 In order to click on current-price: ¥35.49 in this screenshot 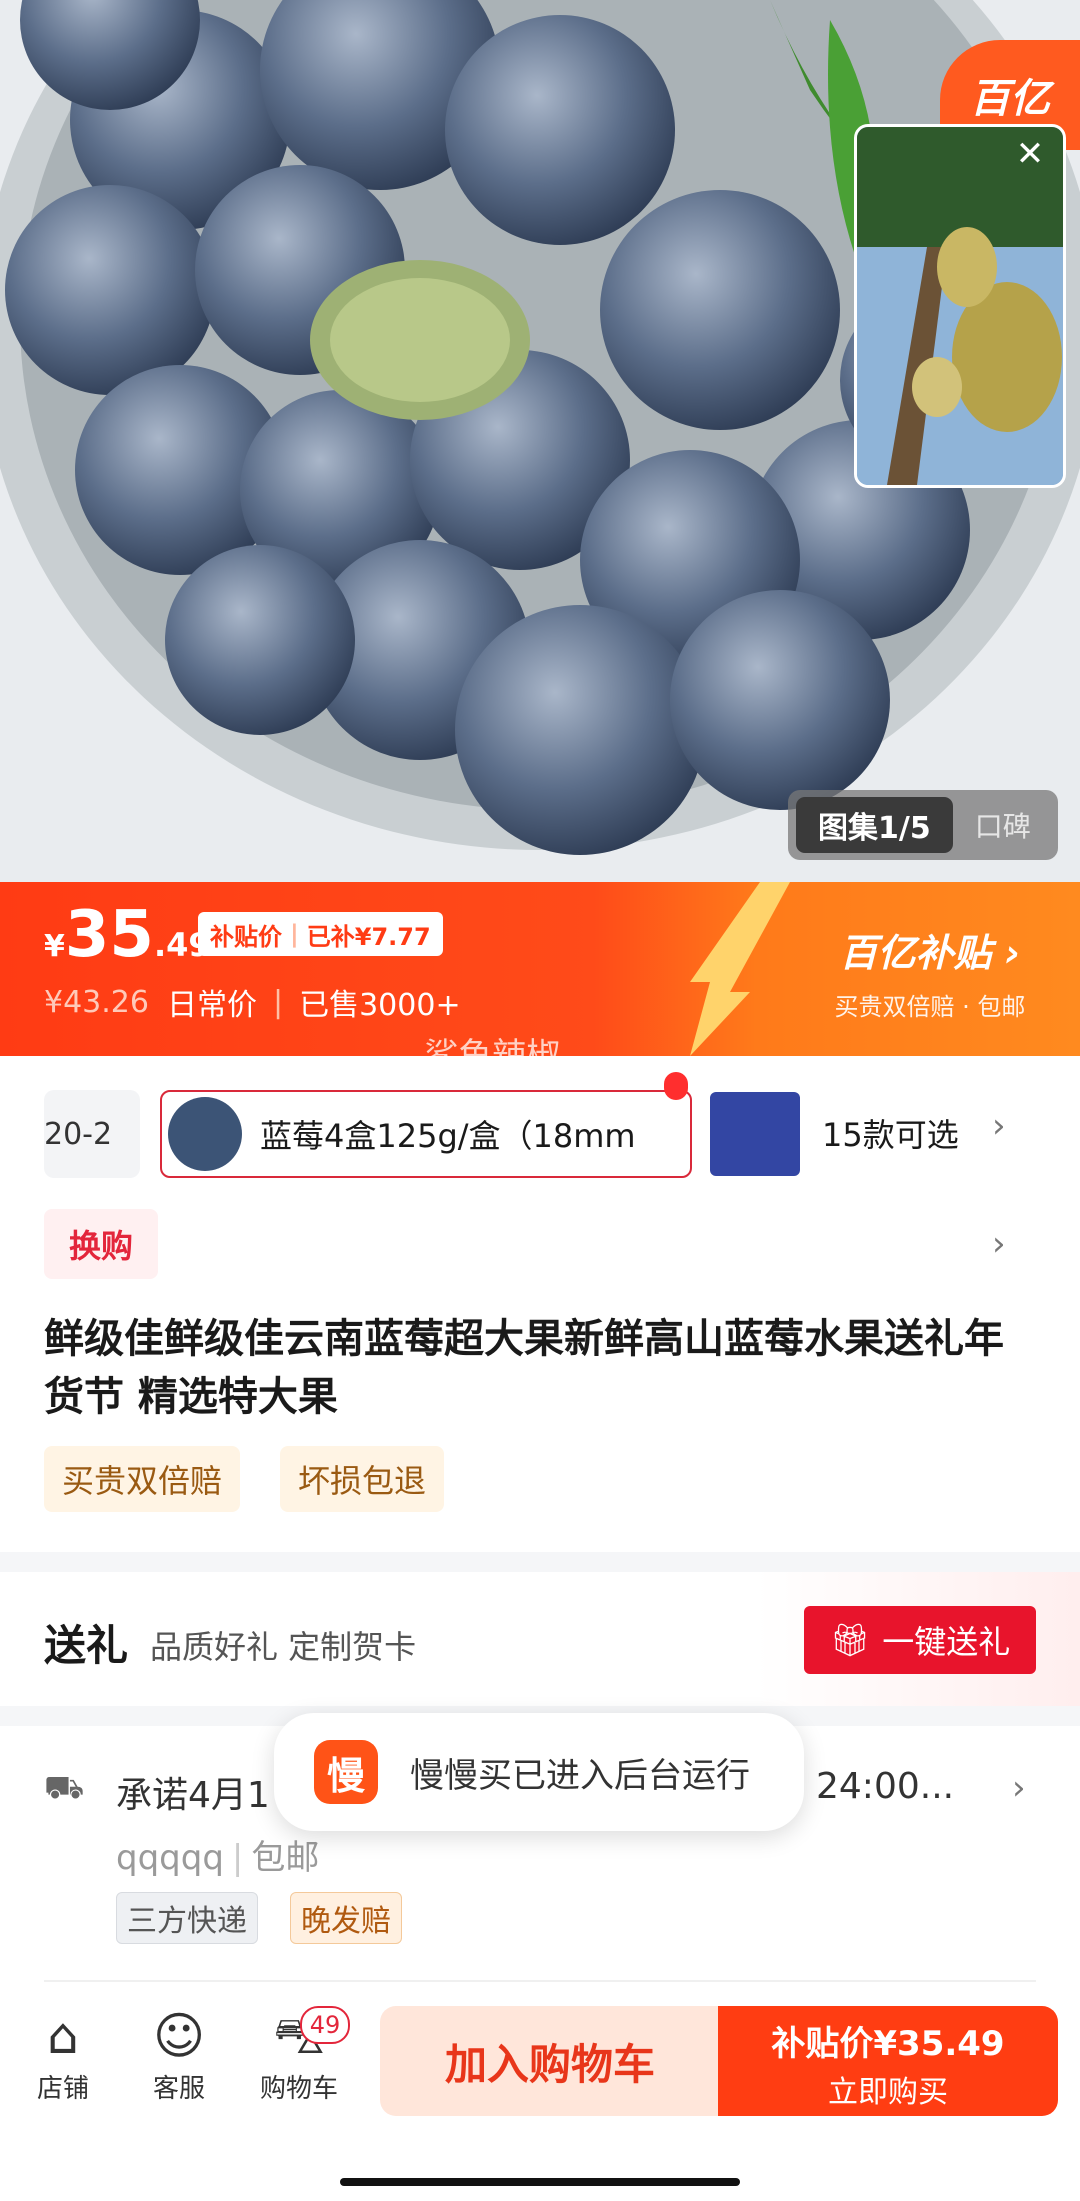, I will do `click(127, 935)`.